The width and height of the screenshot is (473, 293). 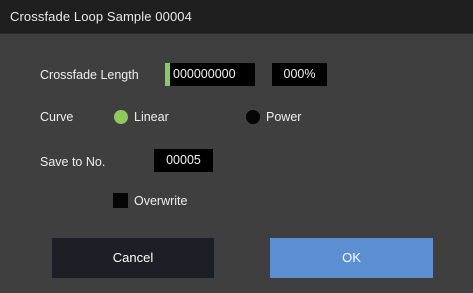 I want to click on save-to-label: Save to No., so click(x=73, y=162).